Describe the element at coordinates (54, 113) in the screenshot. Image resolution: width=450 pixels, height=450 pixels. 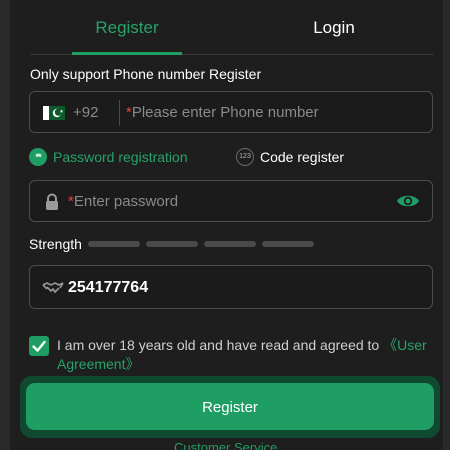
I see `pakistan-flag-icon` at that location.